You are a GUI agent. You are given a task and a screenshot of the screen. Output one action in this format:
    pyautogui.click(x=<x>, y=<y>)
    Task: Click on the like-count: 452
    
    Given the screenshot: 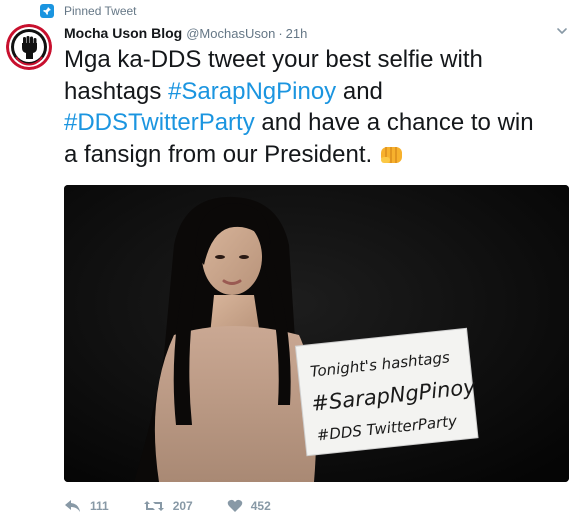 What is the action you would take?
    pyautogui.click(x=260, y=506)
    